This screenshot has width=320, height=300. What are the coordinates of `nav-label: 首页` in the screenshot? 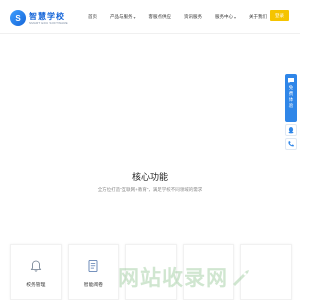 It's located at (92, 16).